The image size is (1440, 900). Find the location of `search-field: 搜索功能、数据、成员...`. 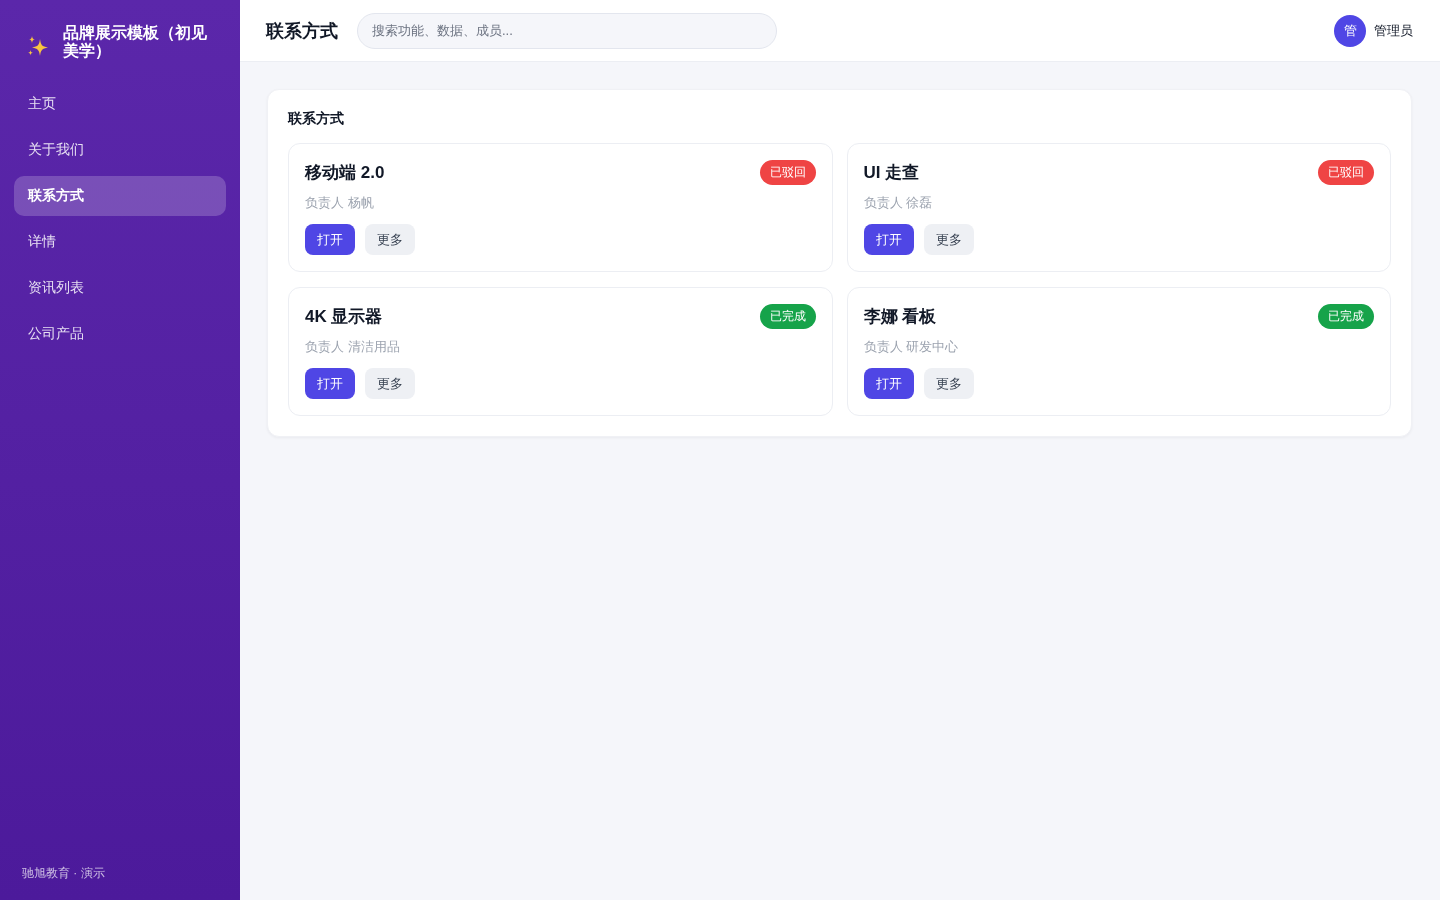

search-field: 搜索功能、数据、成员... is located at coordinates (567, 30).